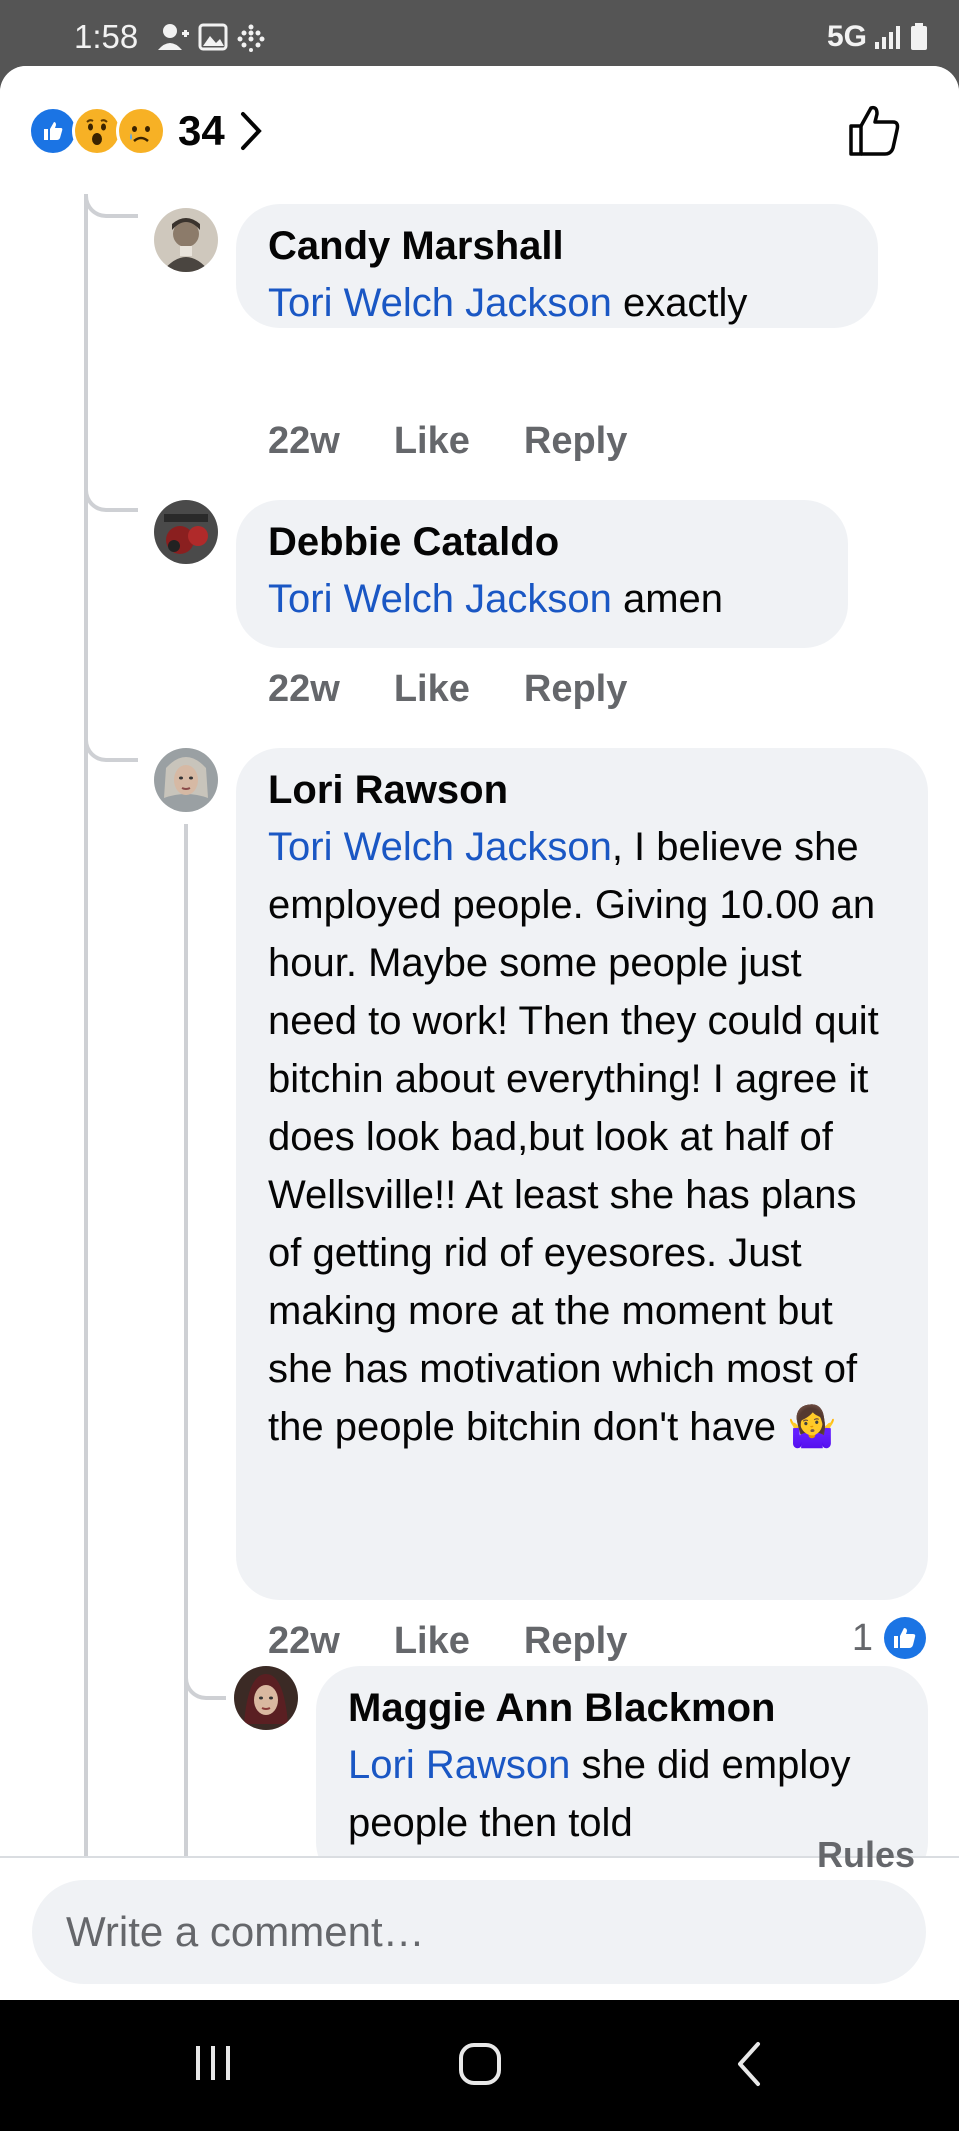  I want to click on reaction-summary: 34, so click(145, 131).